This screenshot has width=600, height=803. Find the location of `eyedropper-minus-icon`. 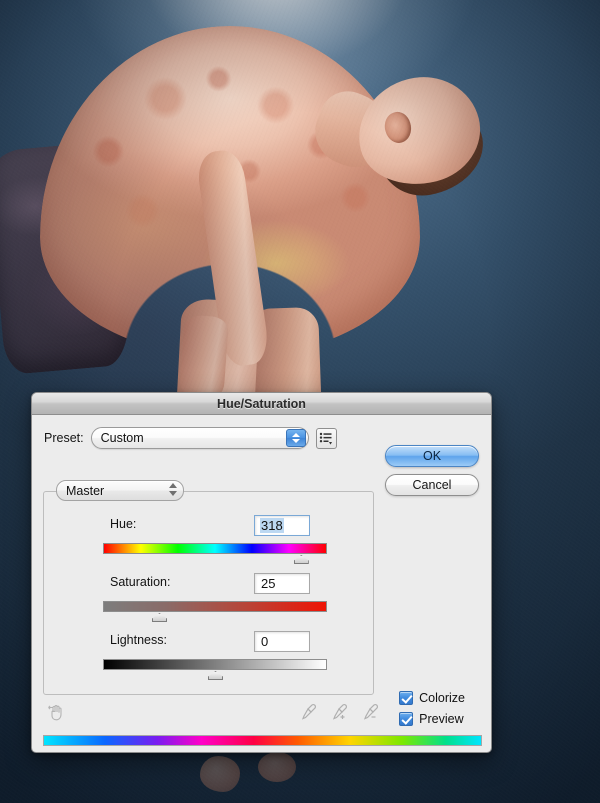

eyedropper-minus-icon is located at coordinates (370, 711).